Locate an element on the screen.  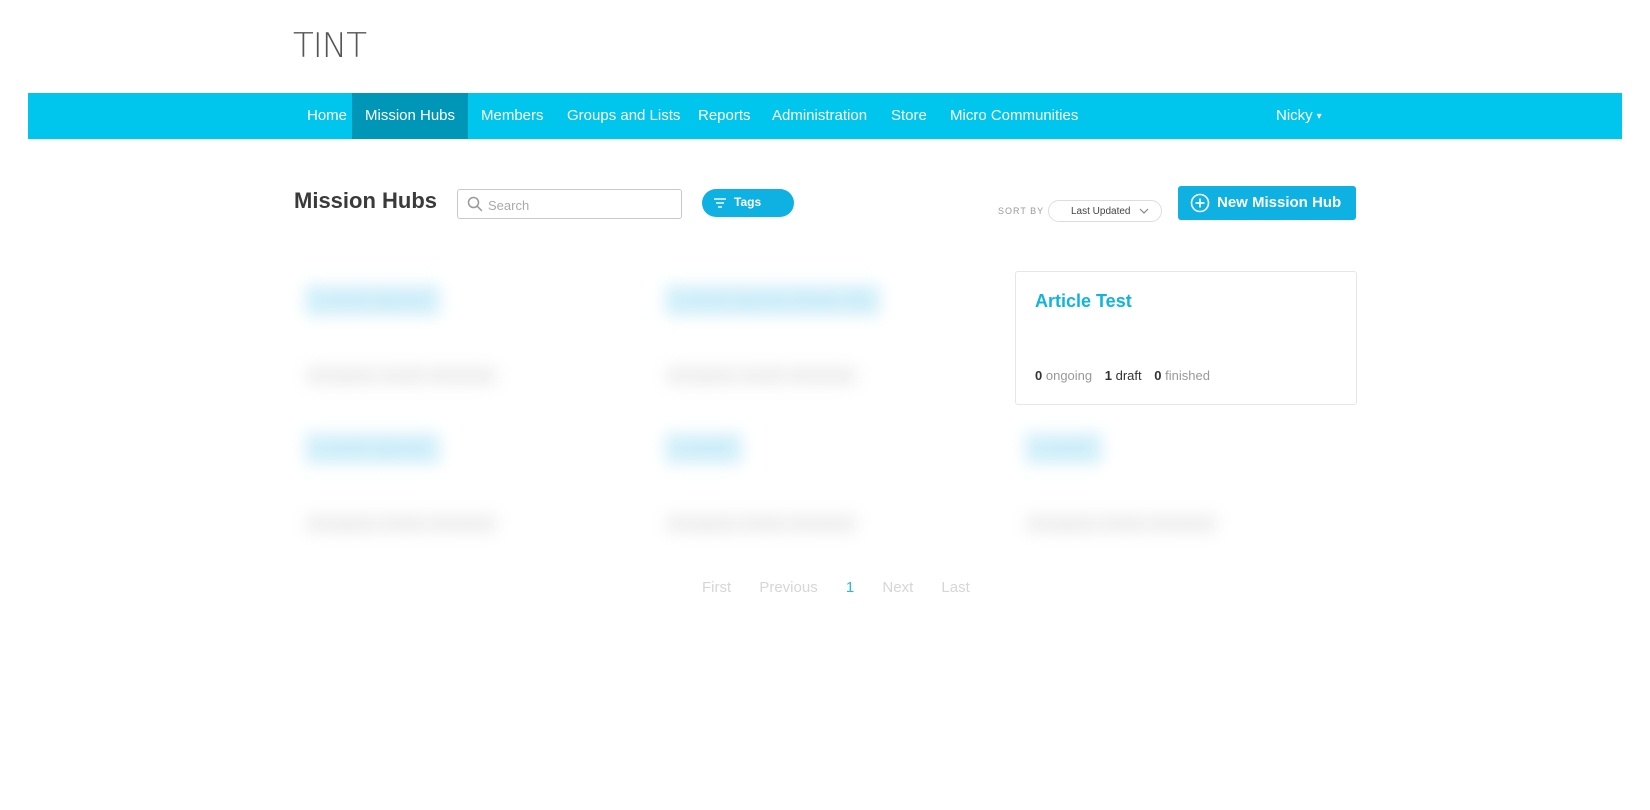
caret-down-icon: ▾ is located at coordinates (1319, 116).